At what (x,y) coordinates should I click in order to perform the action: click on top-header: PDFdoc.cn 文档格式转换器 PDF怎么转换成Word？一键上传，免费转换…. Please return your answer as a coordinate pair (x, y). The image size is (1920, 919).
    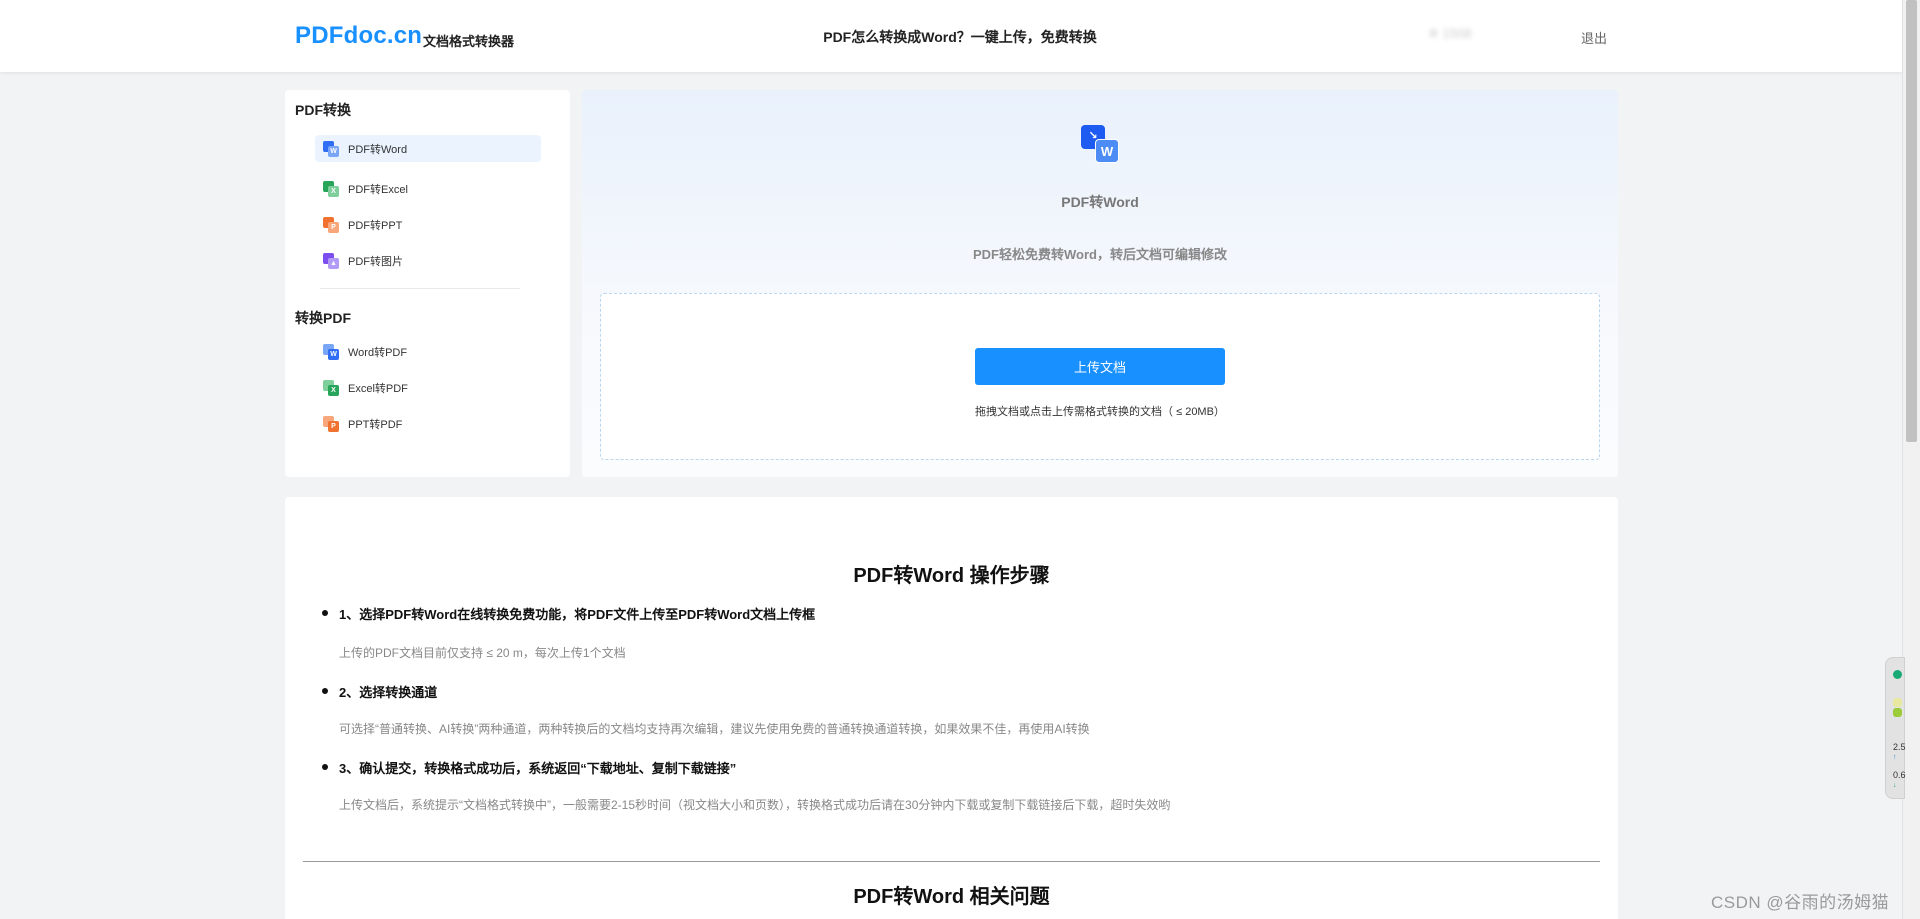
    Looking at the image, I should click on (951, 36).